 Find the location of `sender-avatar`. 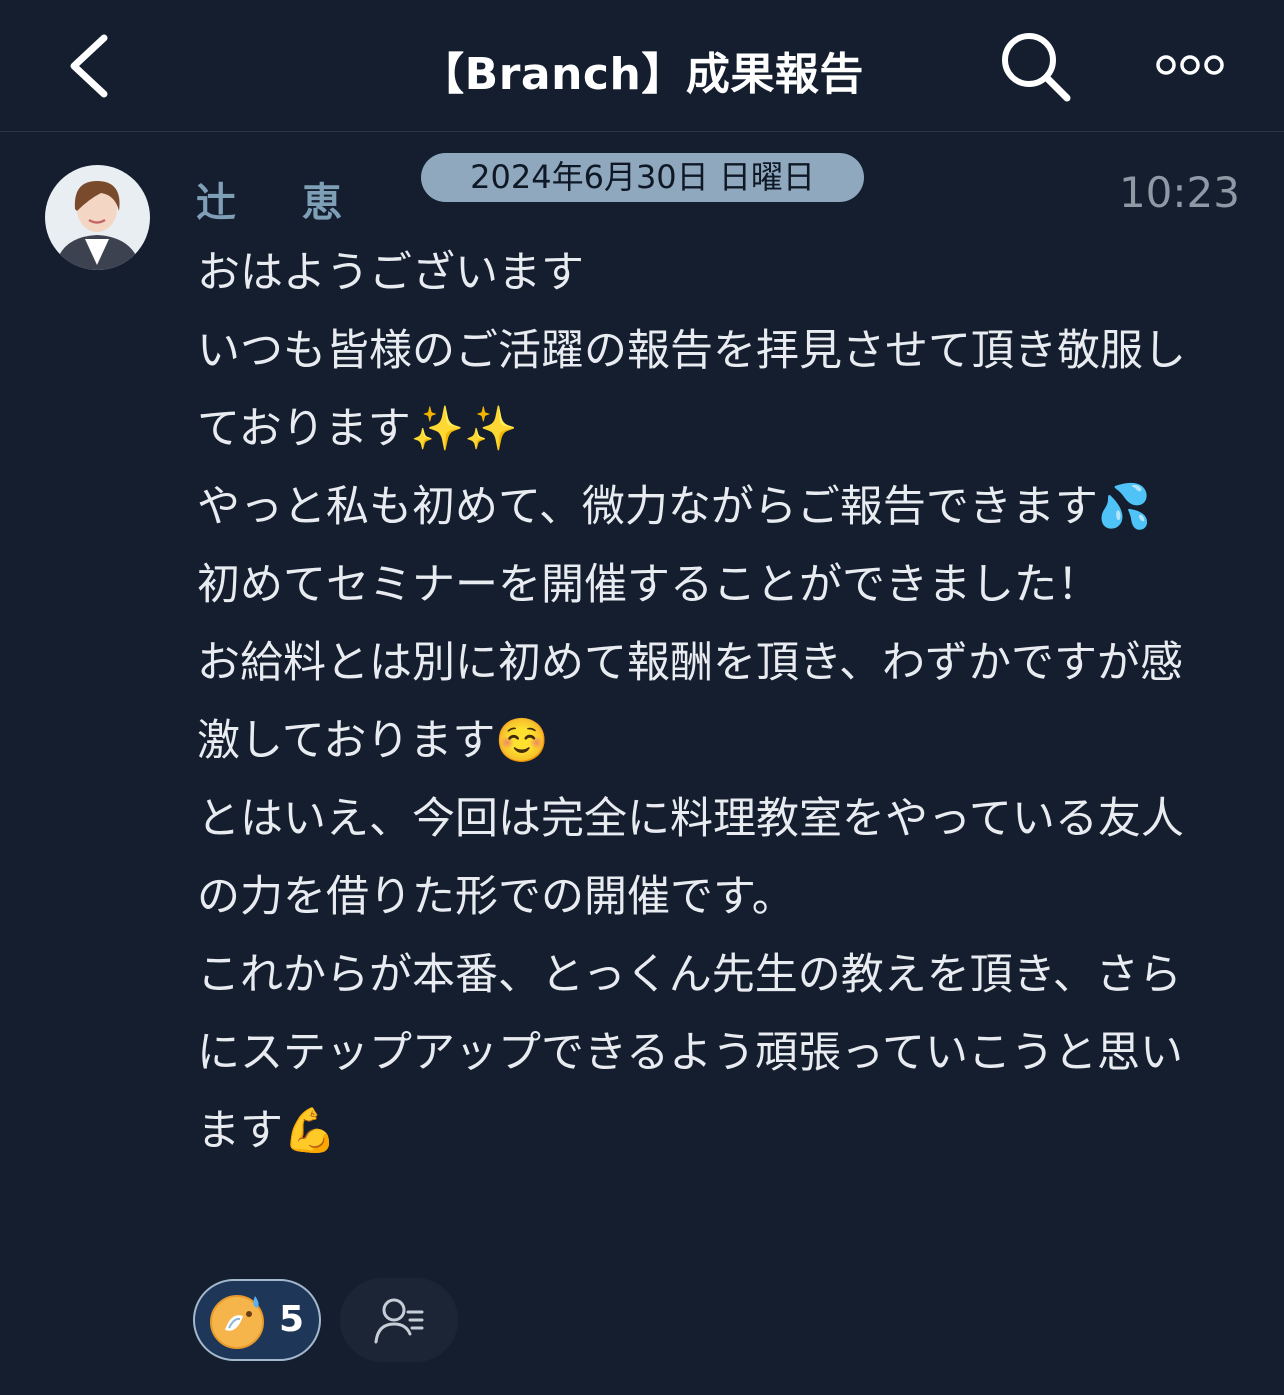

sender-avatar is located at coordinates (97, 217).